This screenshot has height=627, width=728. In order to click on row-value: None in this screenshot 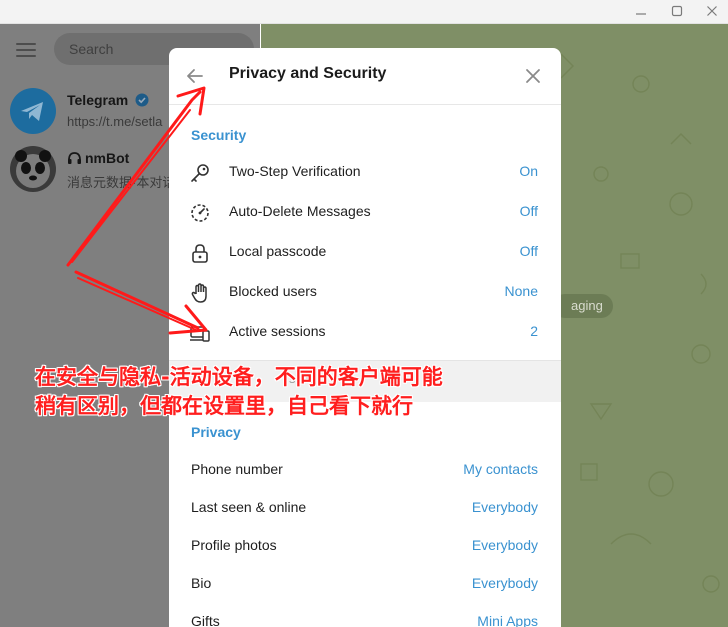, I will do `click(521, 291)`.